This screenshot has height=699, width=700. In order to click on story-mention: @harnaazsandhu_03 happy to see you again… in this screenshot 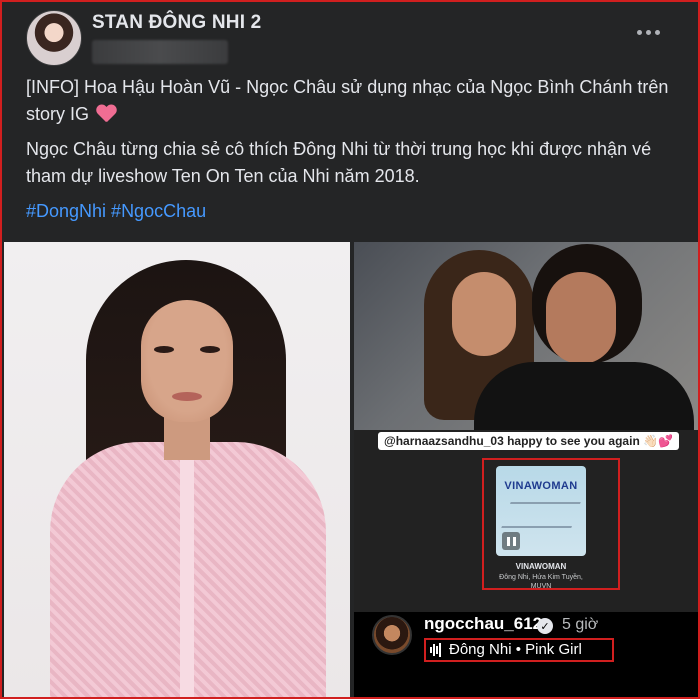, I will do `click(528, 441)`.